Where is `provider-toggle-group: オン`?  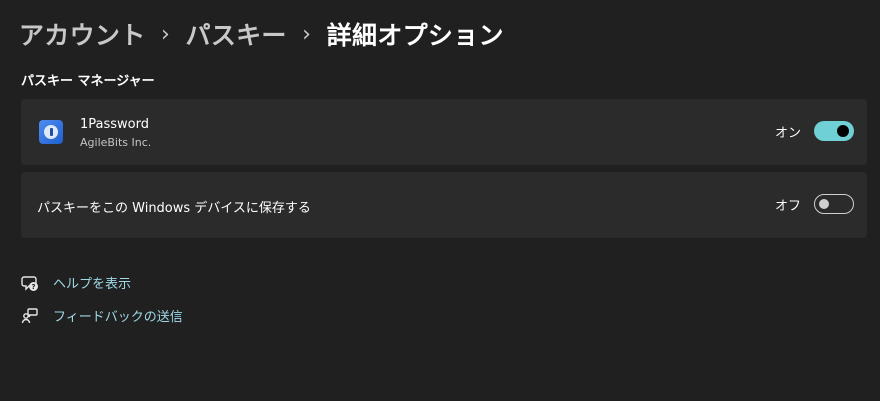
provider-toggle-group: オン is located at coordinates (814, 131).